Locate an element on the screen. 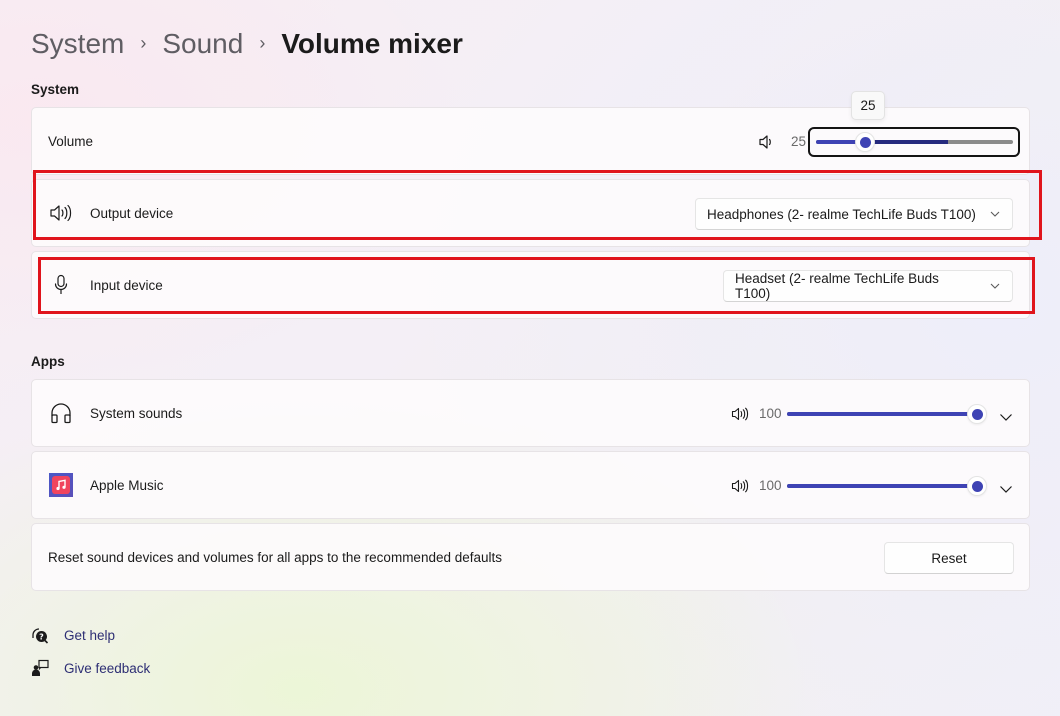 This screenshot has width=1060, height=716. section-heading-system: System is located at coordinates (55, 89).